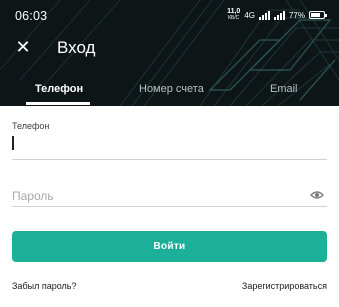 Image resolution: width=339 pixels, height=307 pixels. I want to click on phone-field-underline, so click(169, 159).